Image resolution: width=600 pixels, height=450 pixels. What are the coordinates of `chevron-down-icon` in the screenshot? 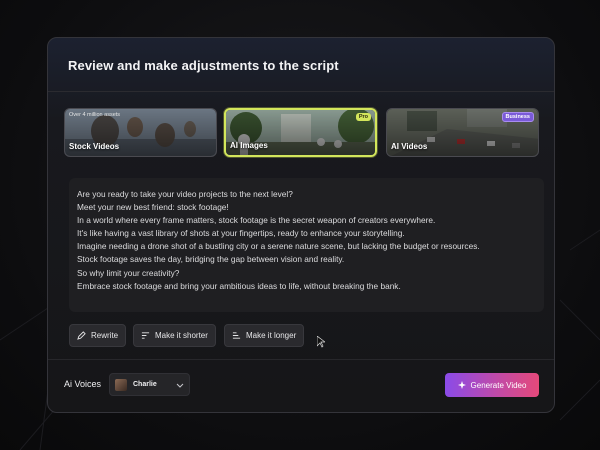 It's located at (180, 385).